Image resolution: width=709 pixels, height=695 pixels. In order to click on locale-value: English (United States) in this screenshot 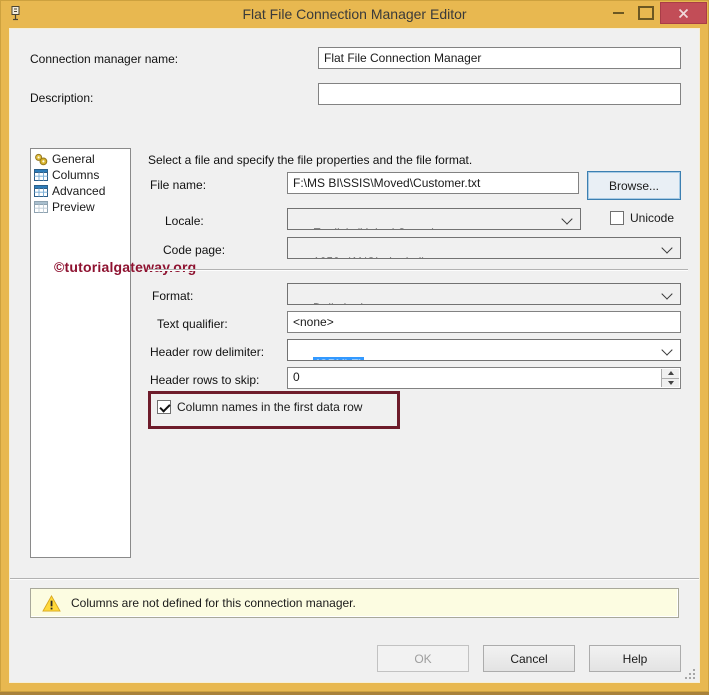, I will do `click(374, 227)`.